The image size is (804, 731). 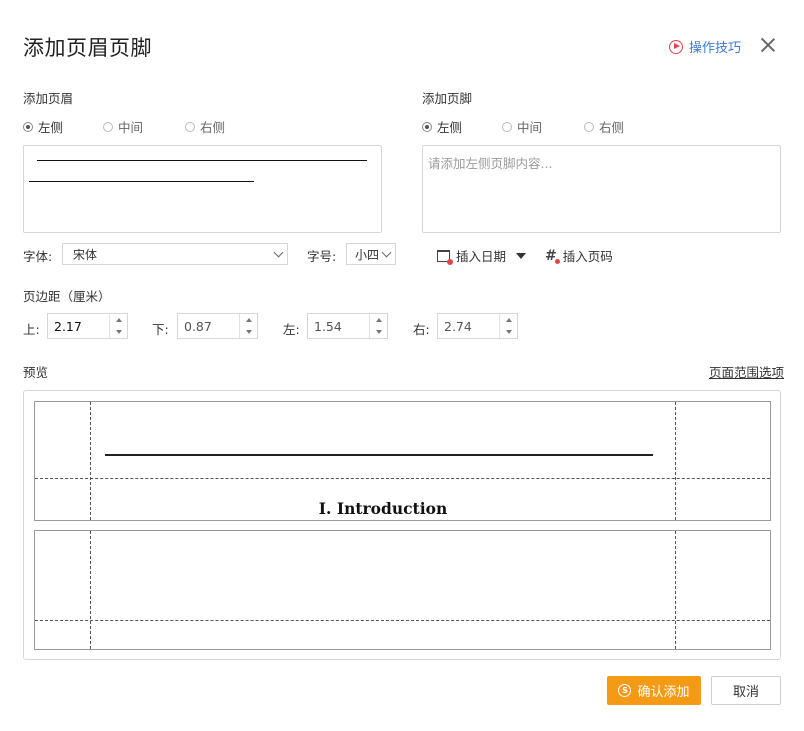 What do you see at coordinates (291, 329) in the screenshot?
I see `margin-left-label: 左:` at bounding box center [291, 329].